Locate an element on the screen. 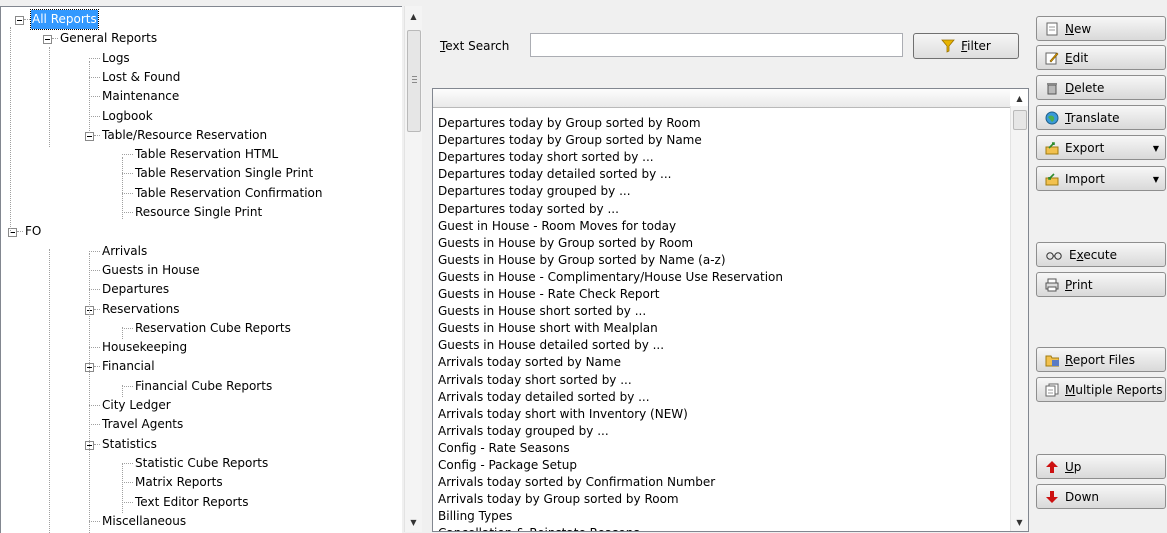  text-search-input is located at coordinates (716, 45).